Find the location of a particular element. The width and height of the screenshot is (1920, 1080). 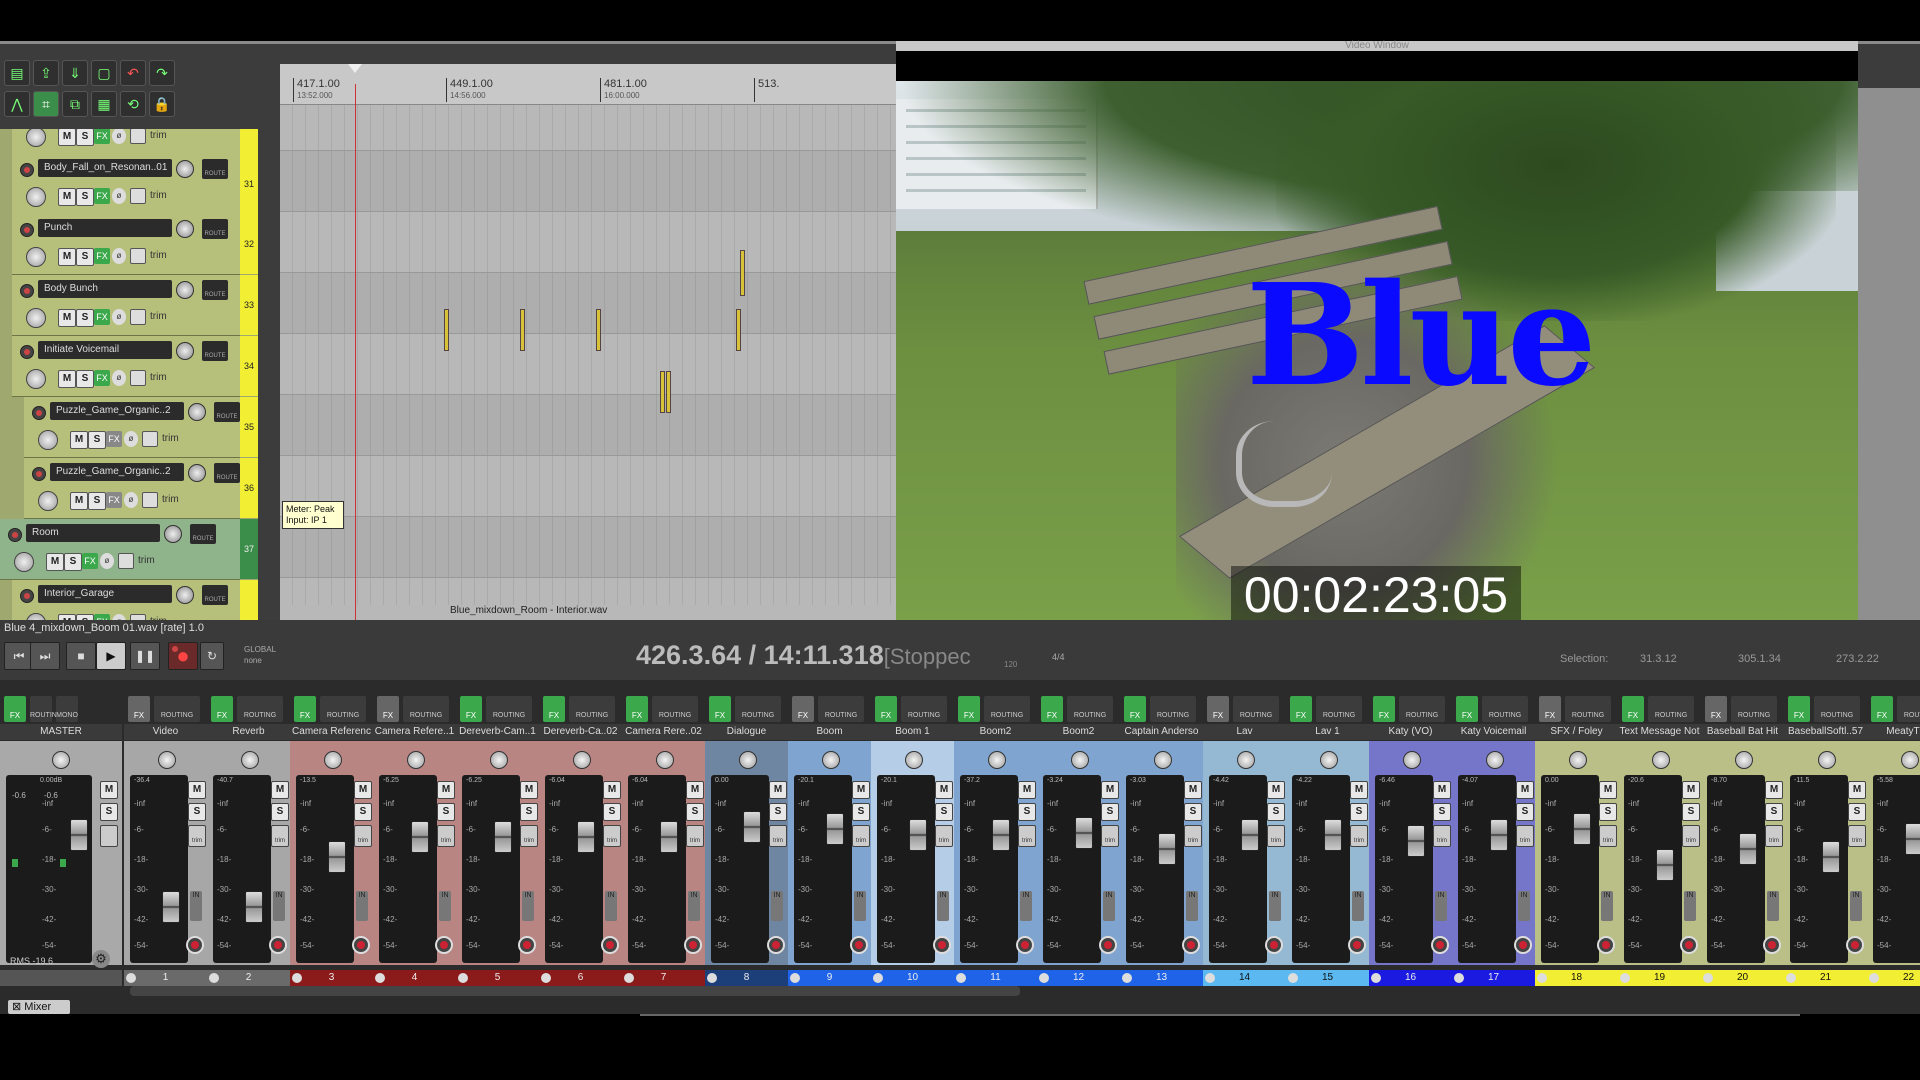

media-item is located at coordinates (522, 330).